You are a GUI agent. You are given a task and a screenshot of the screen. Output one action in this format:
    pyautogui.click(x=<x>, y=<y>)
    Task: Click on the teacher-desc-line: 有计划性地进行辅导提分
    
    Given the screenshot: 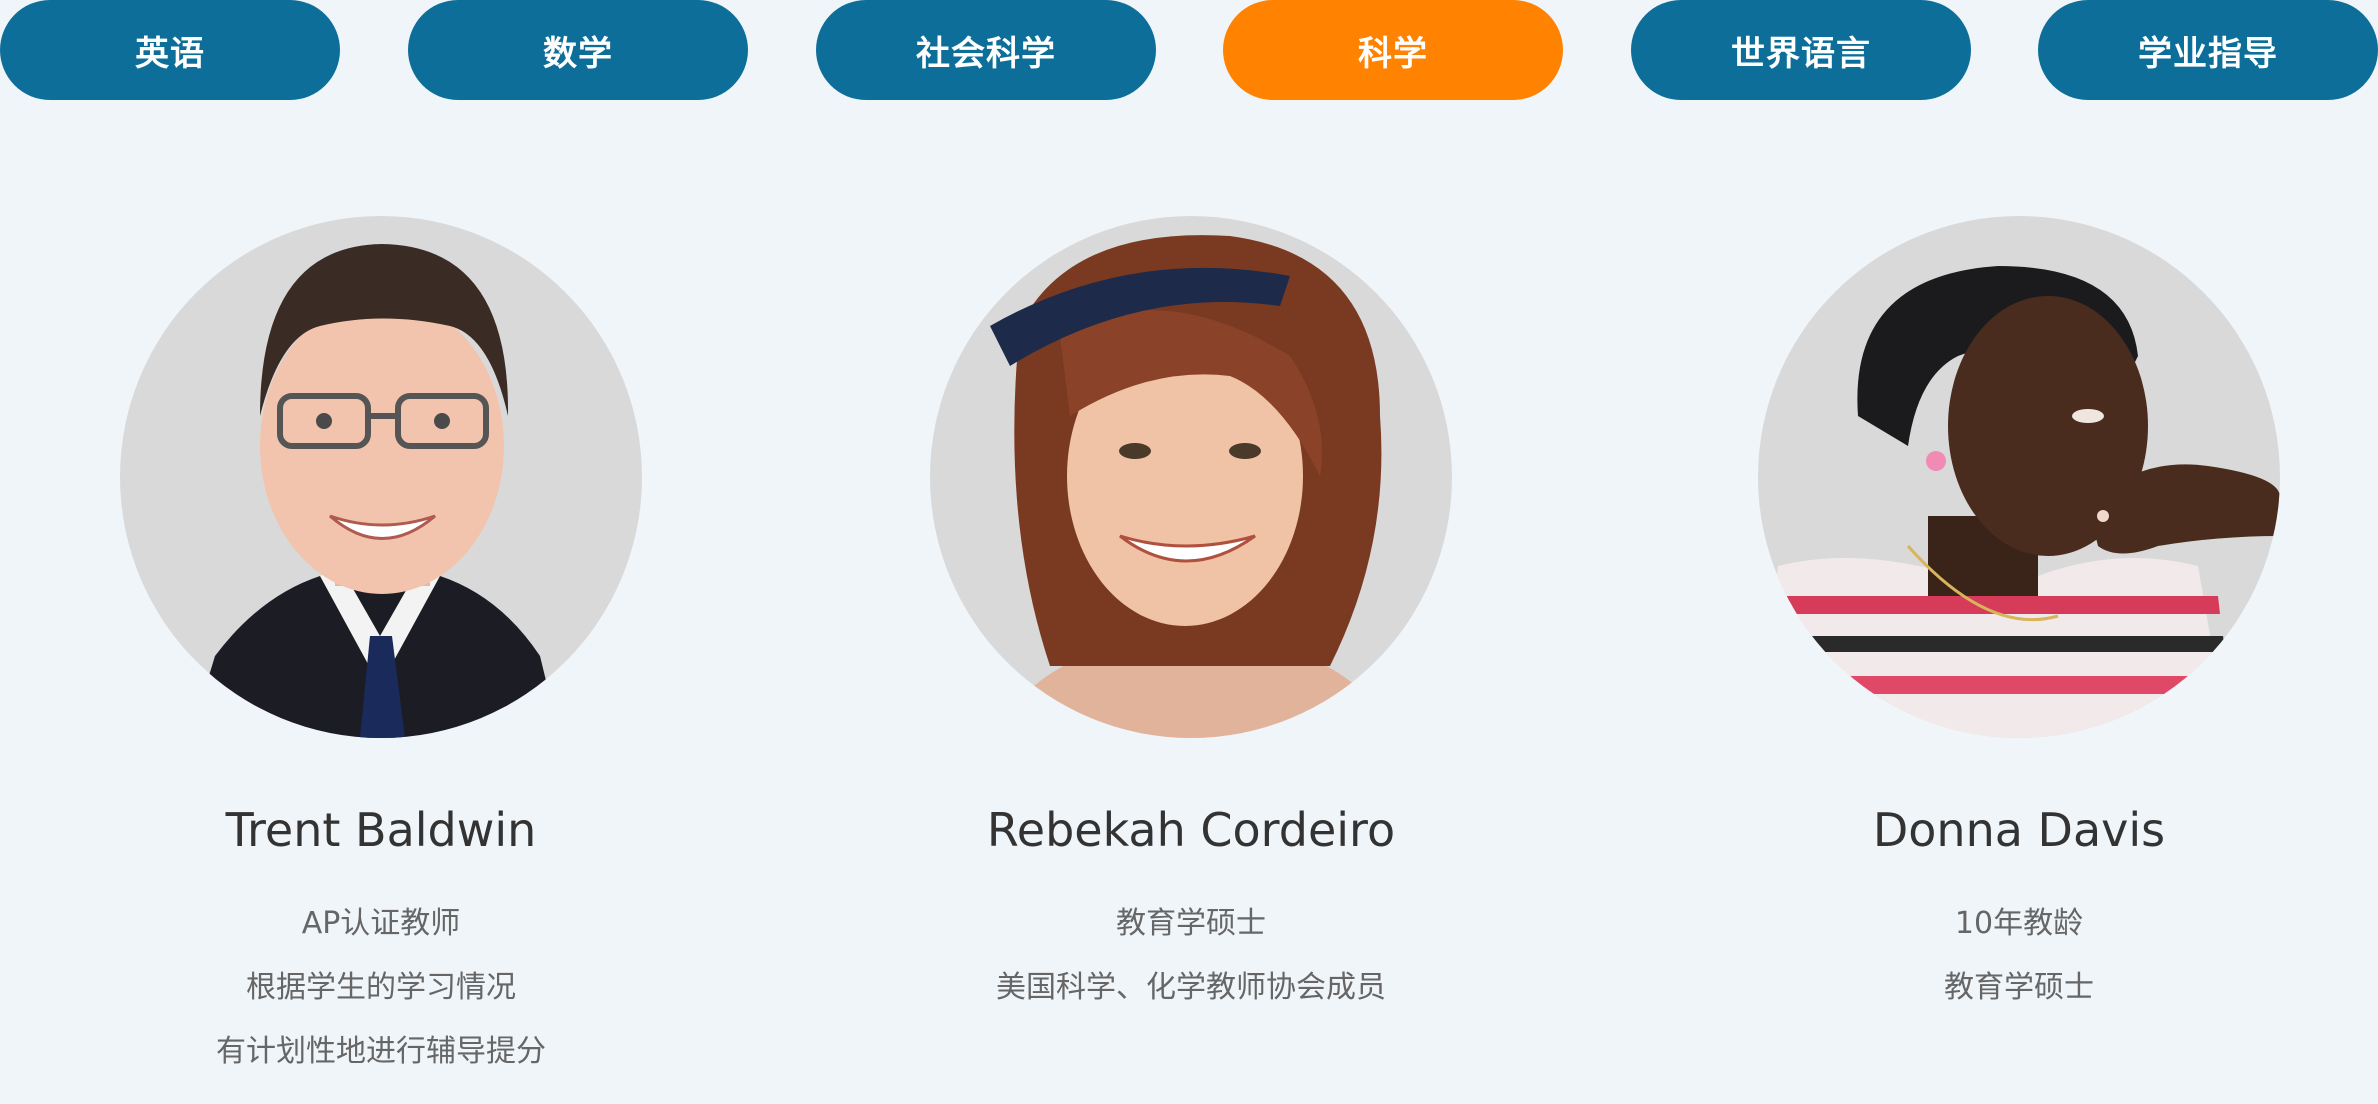 What is the action you would take?
    pyautogui.click(x=381, y=1051)
    